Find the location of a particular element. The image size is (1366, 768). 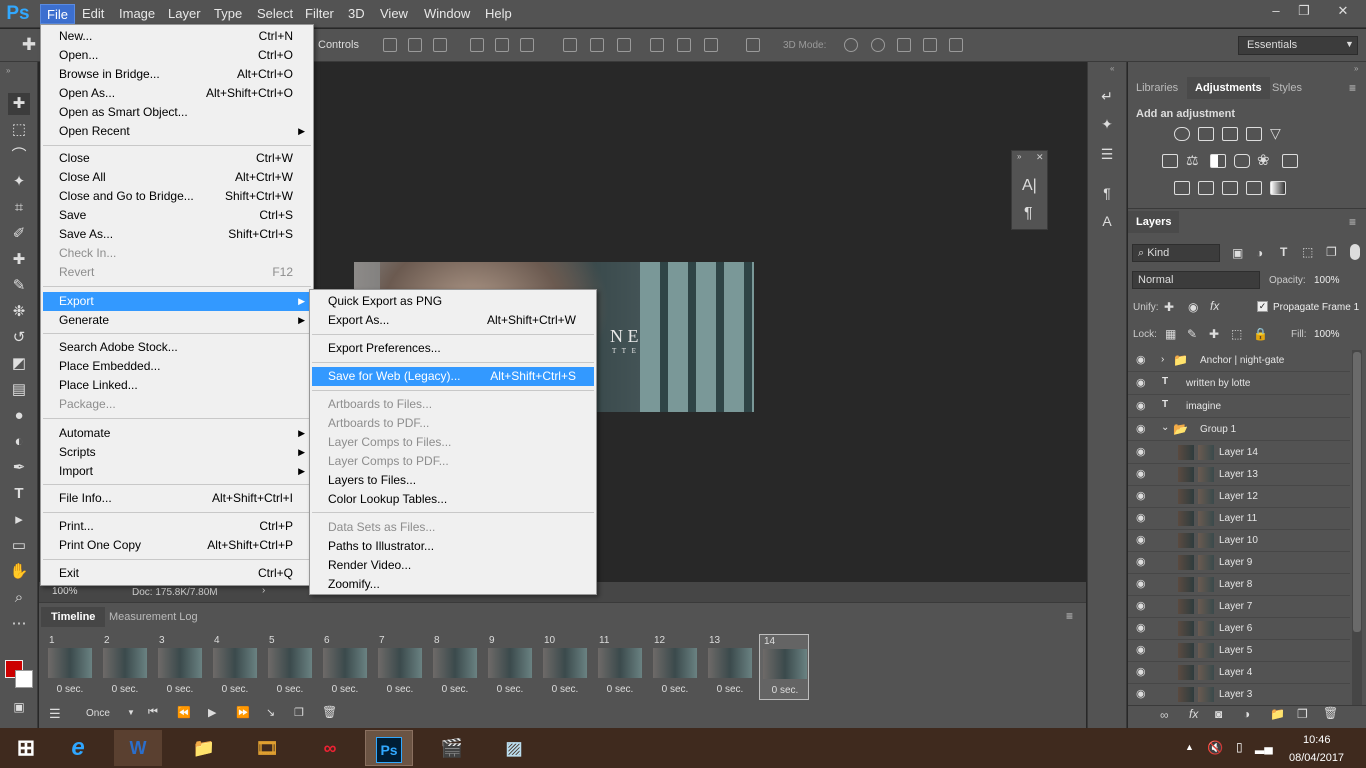

filter-adjustment-icon: ◑ is located at coordinates (1259, 253).